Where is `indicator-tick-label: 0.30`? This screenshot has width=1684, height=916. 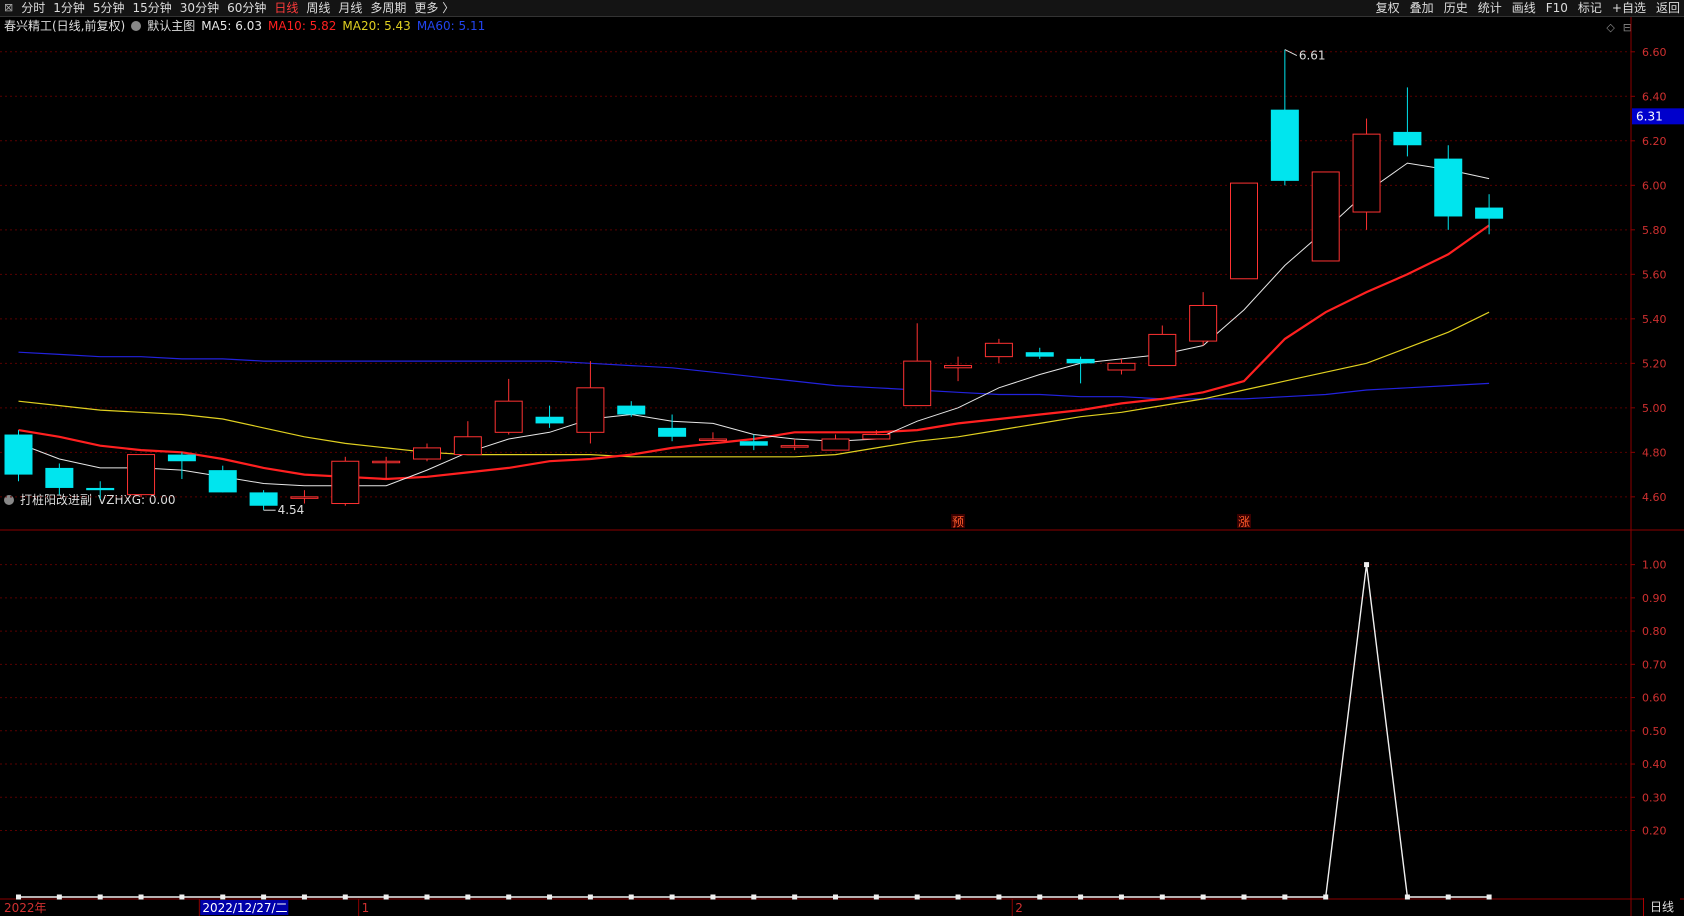
indicator-tick-label: 0.30 is located at coordinates (1654, 797).